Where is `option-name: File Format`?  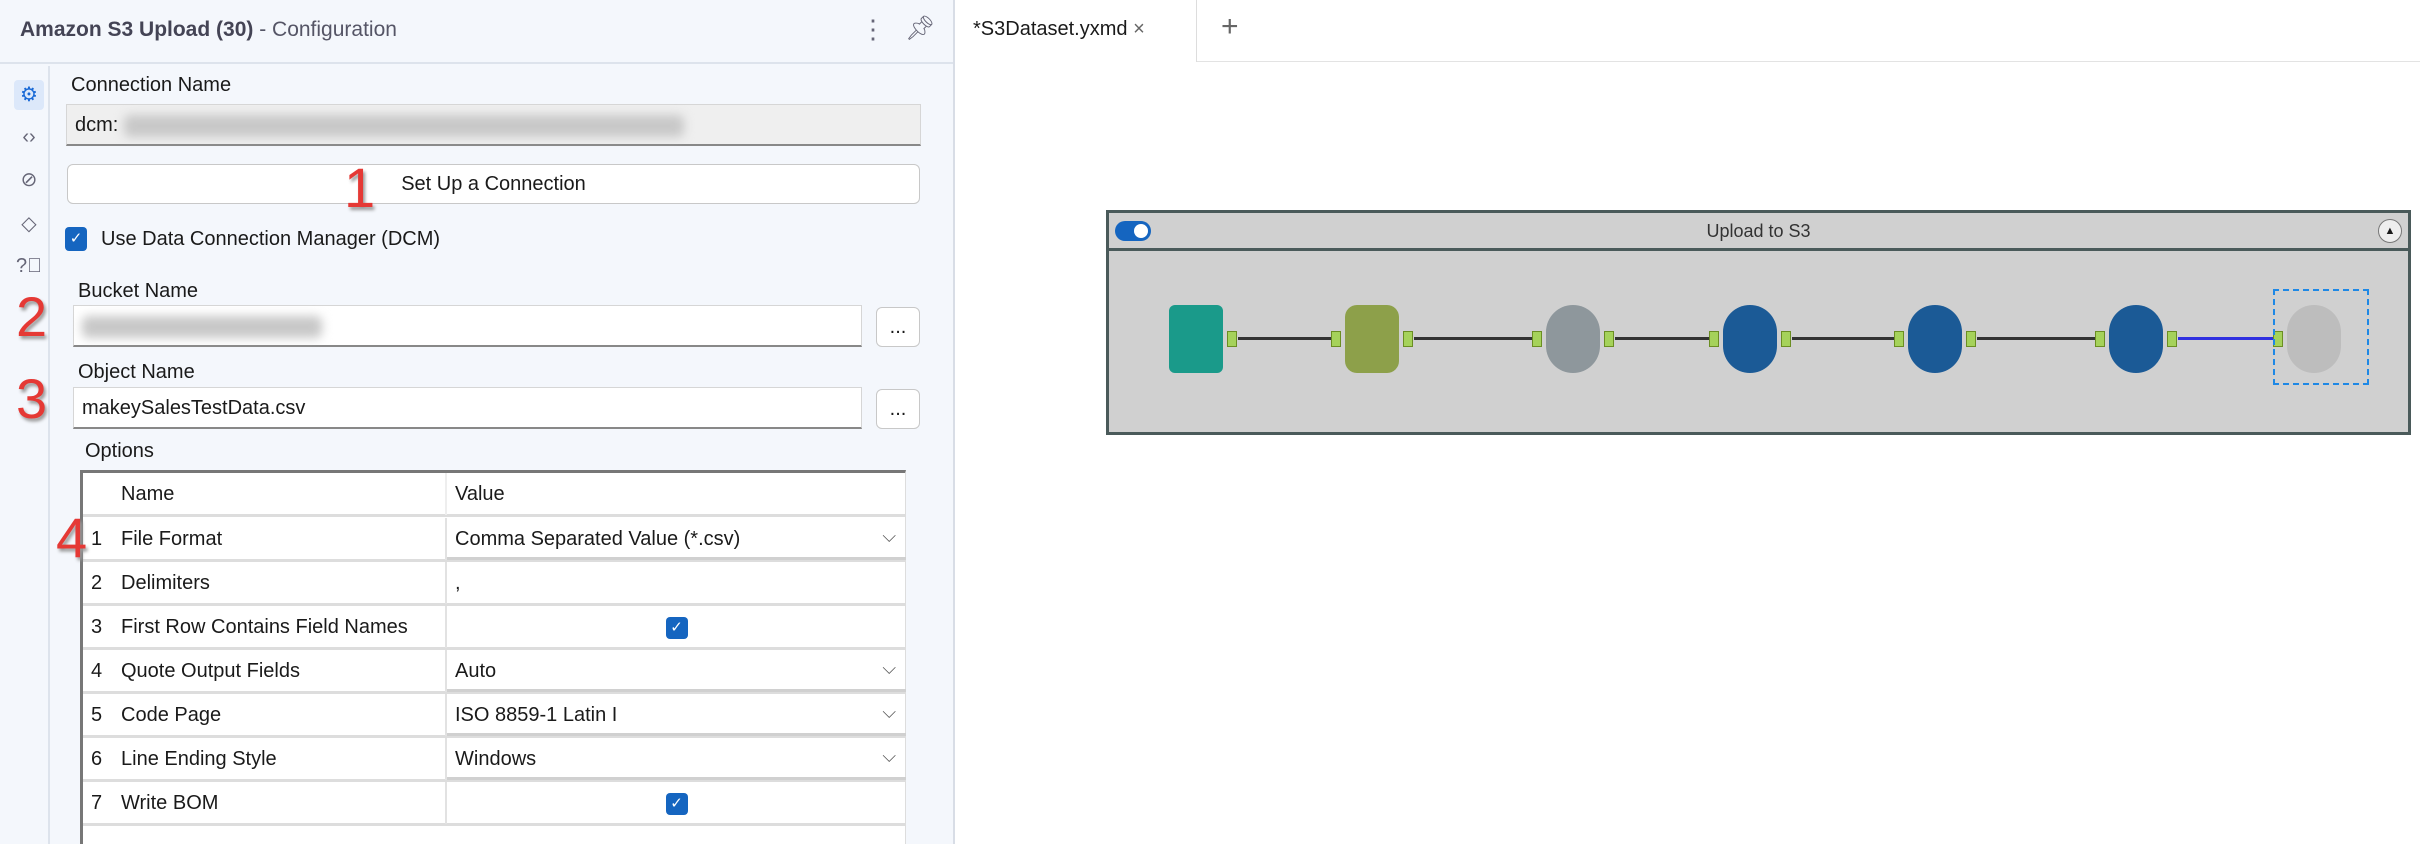 option-name: File Format is located at coordinates (172, 539).